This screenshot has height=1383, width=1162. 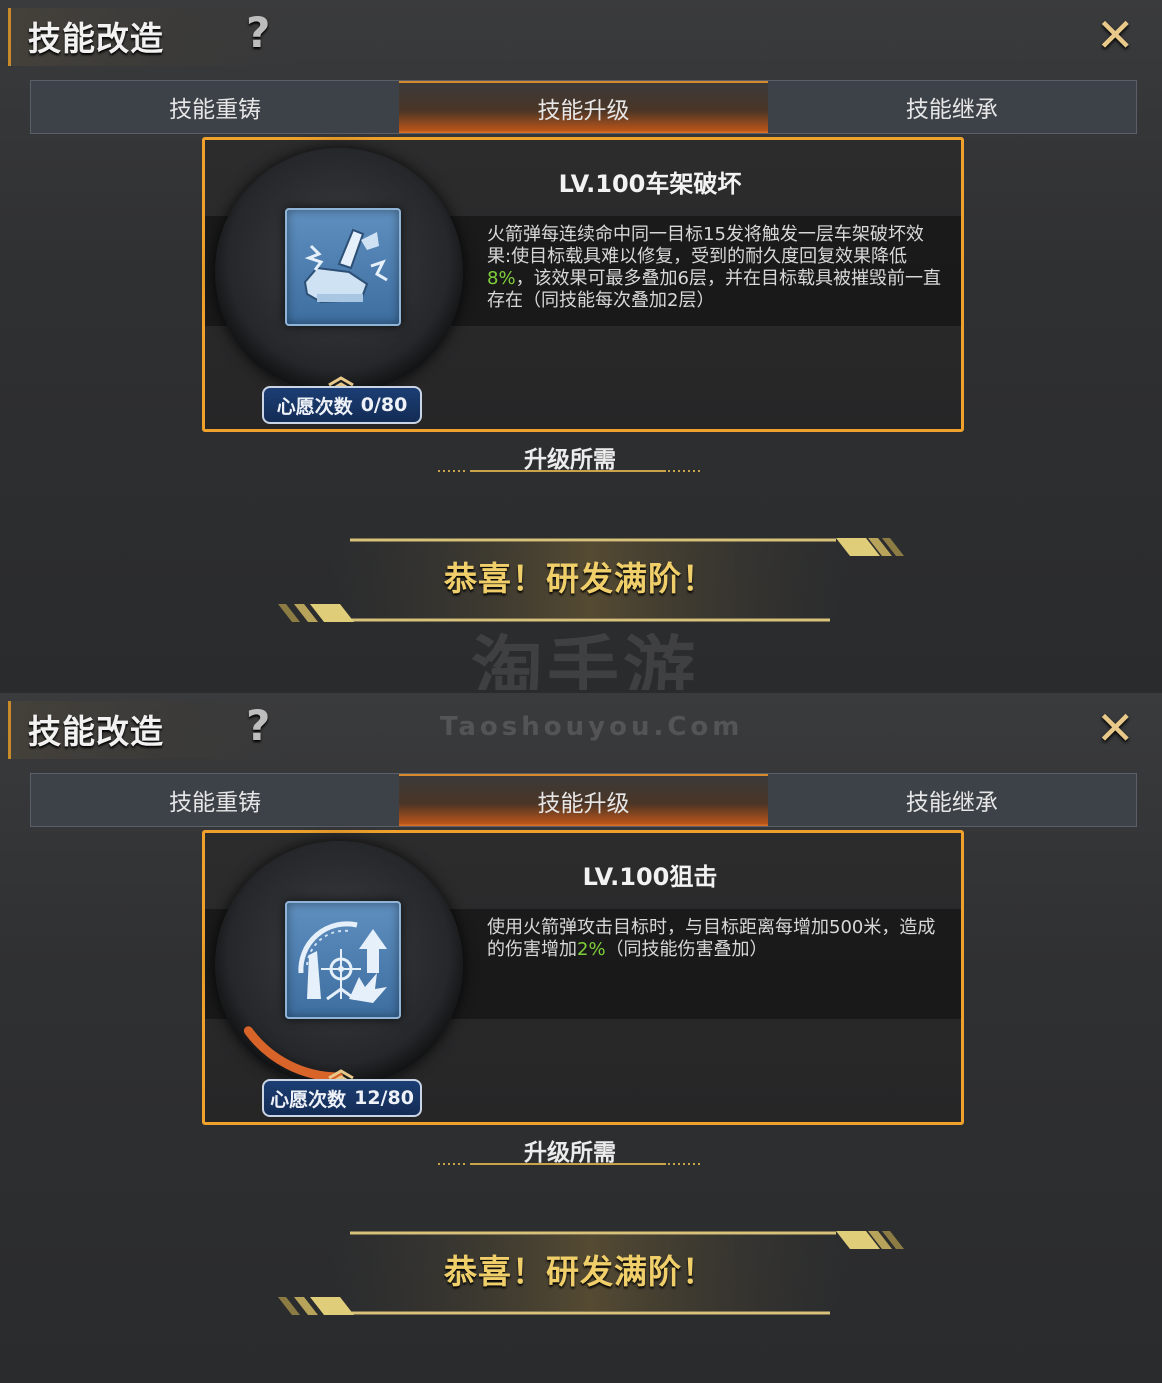 I want to click on wish-count: 0/80, so click(x=384, y=405).